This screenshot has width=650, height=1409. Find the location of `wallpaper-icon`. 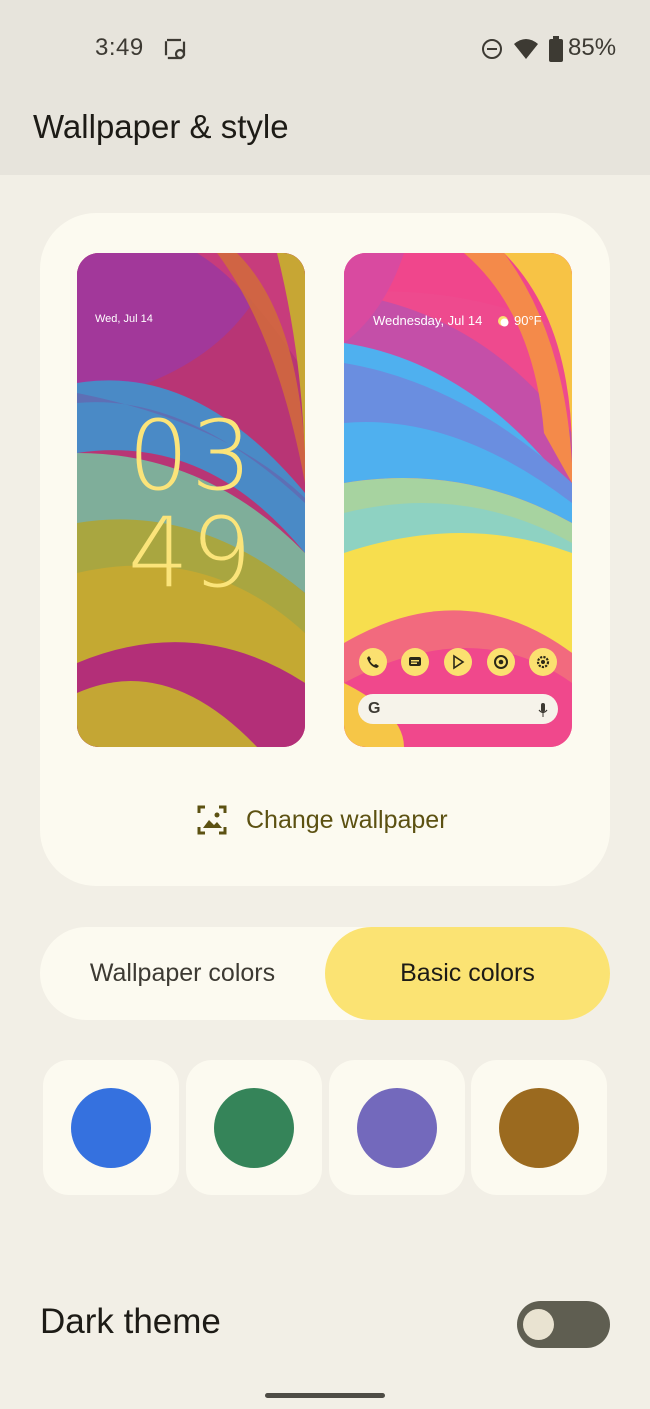

wallpaper-icon is located at coordinates (212, 820).